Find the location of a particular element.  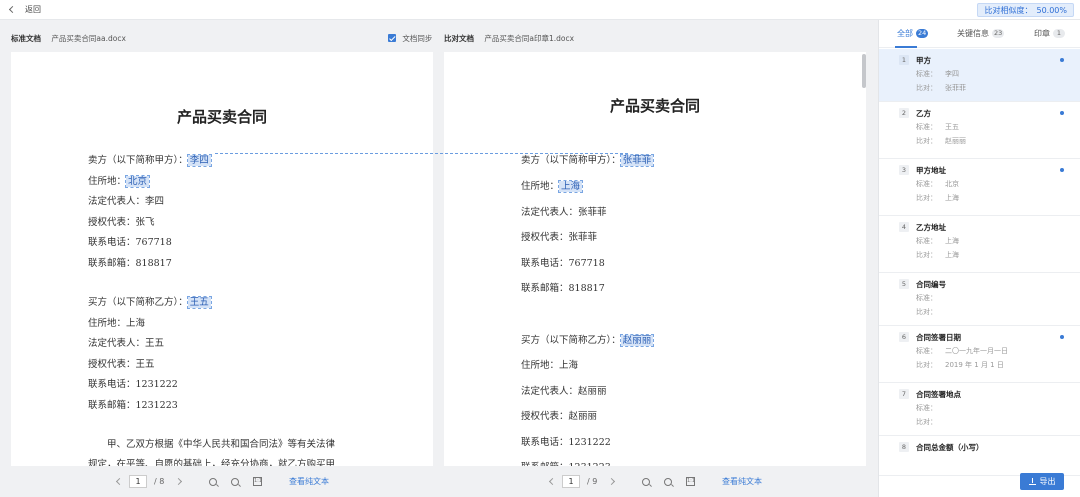

count-badge: 23 is located at coordinates (998, 33).